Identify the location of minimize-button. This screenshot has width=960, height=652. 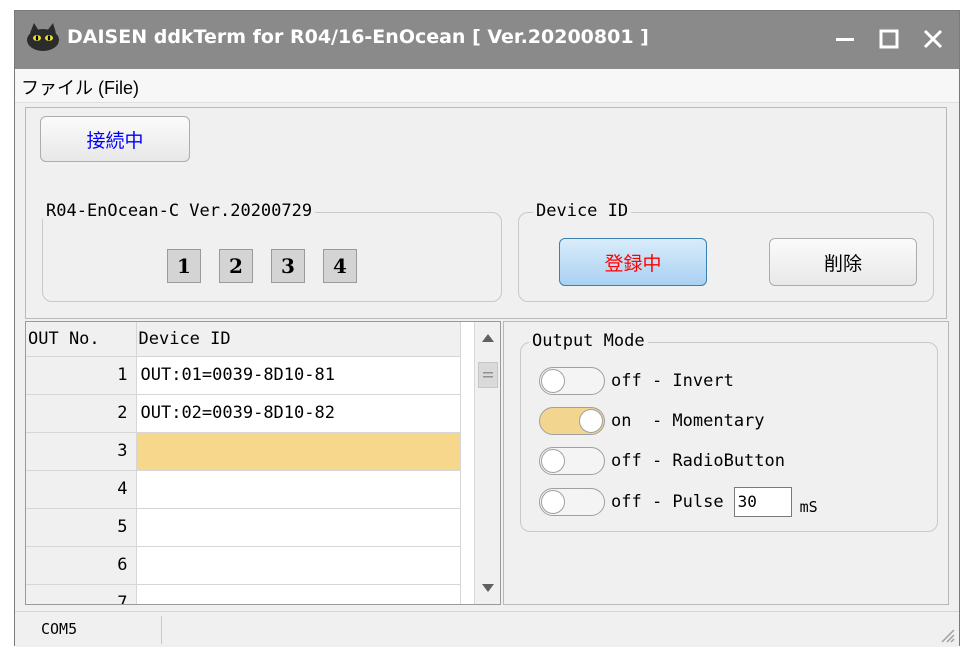
(845, 39).